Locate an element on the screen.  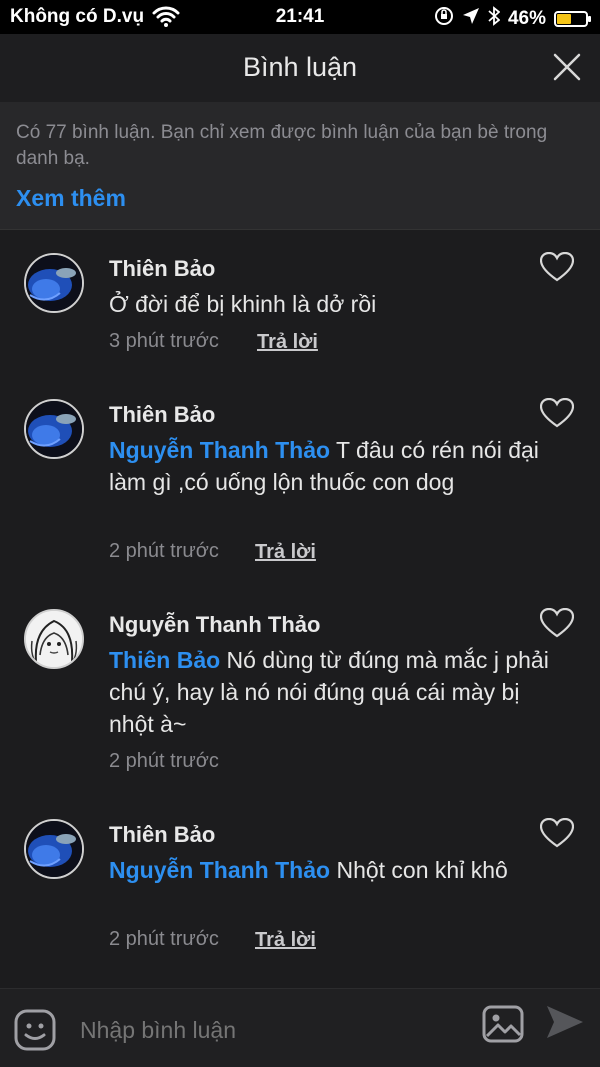
battery-percent: 46% is located at coordinates (526, 18).